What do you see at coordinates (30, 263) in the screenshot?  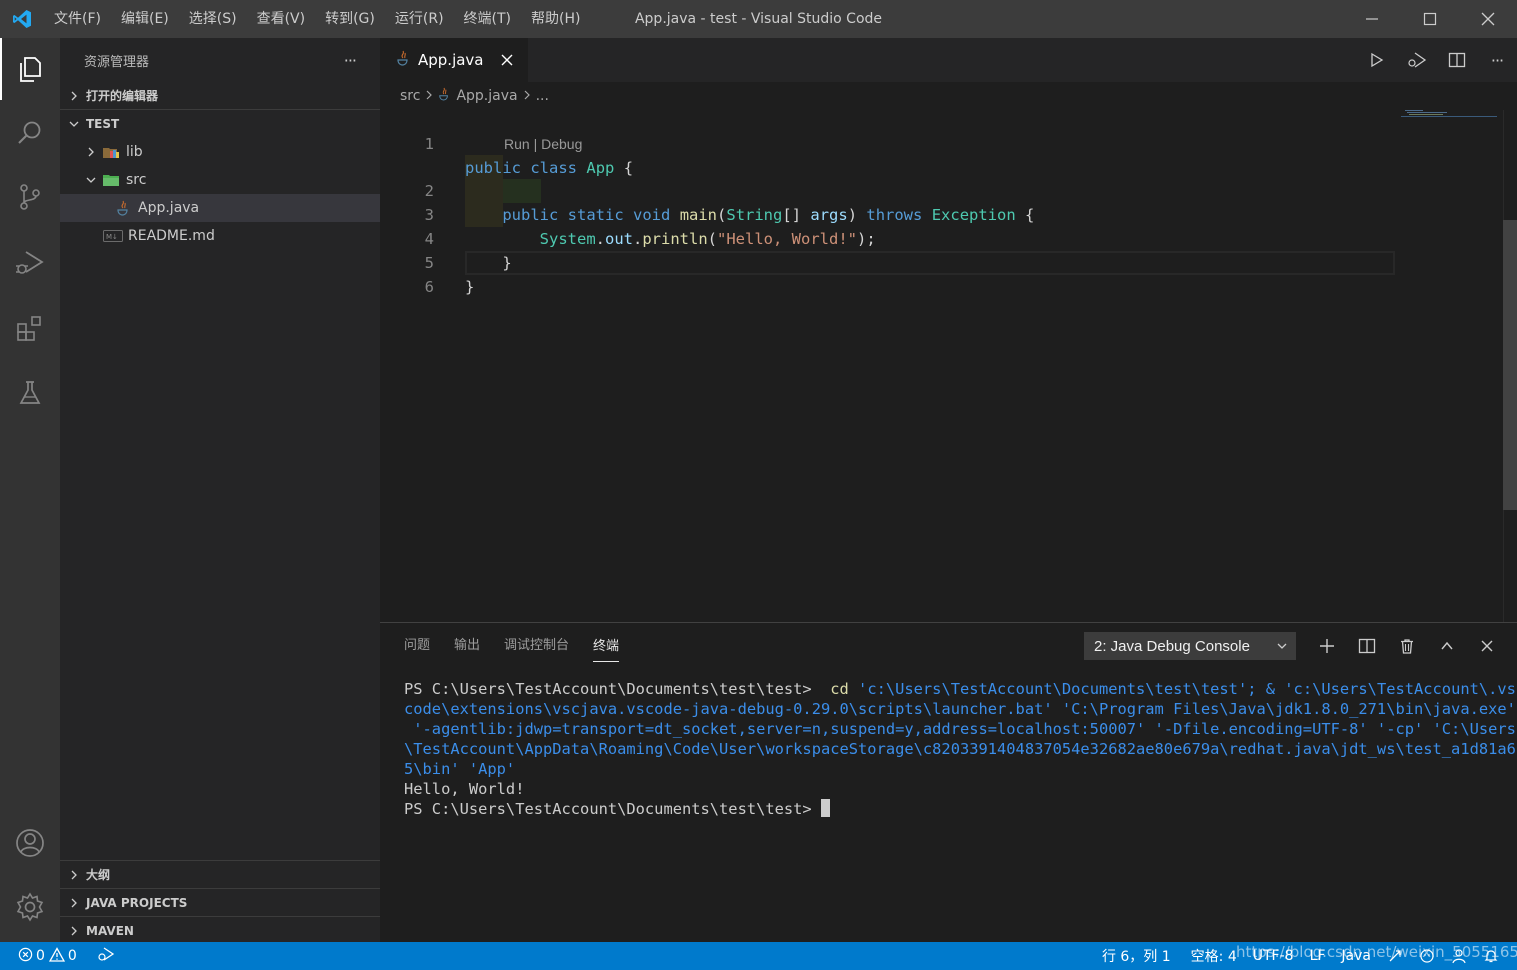 I see `run-debug-icon` at bounding box center [30, 263].